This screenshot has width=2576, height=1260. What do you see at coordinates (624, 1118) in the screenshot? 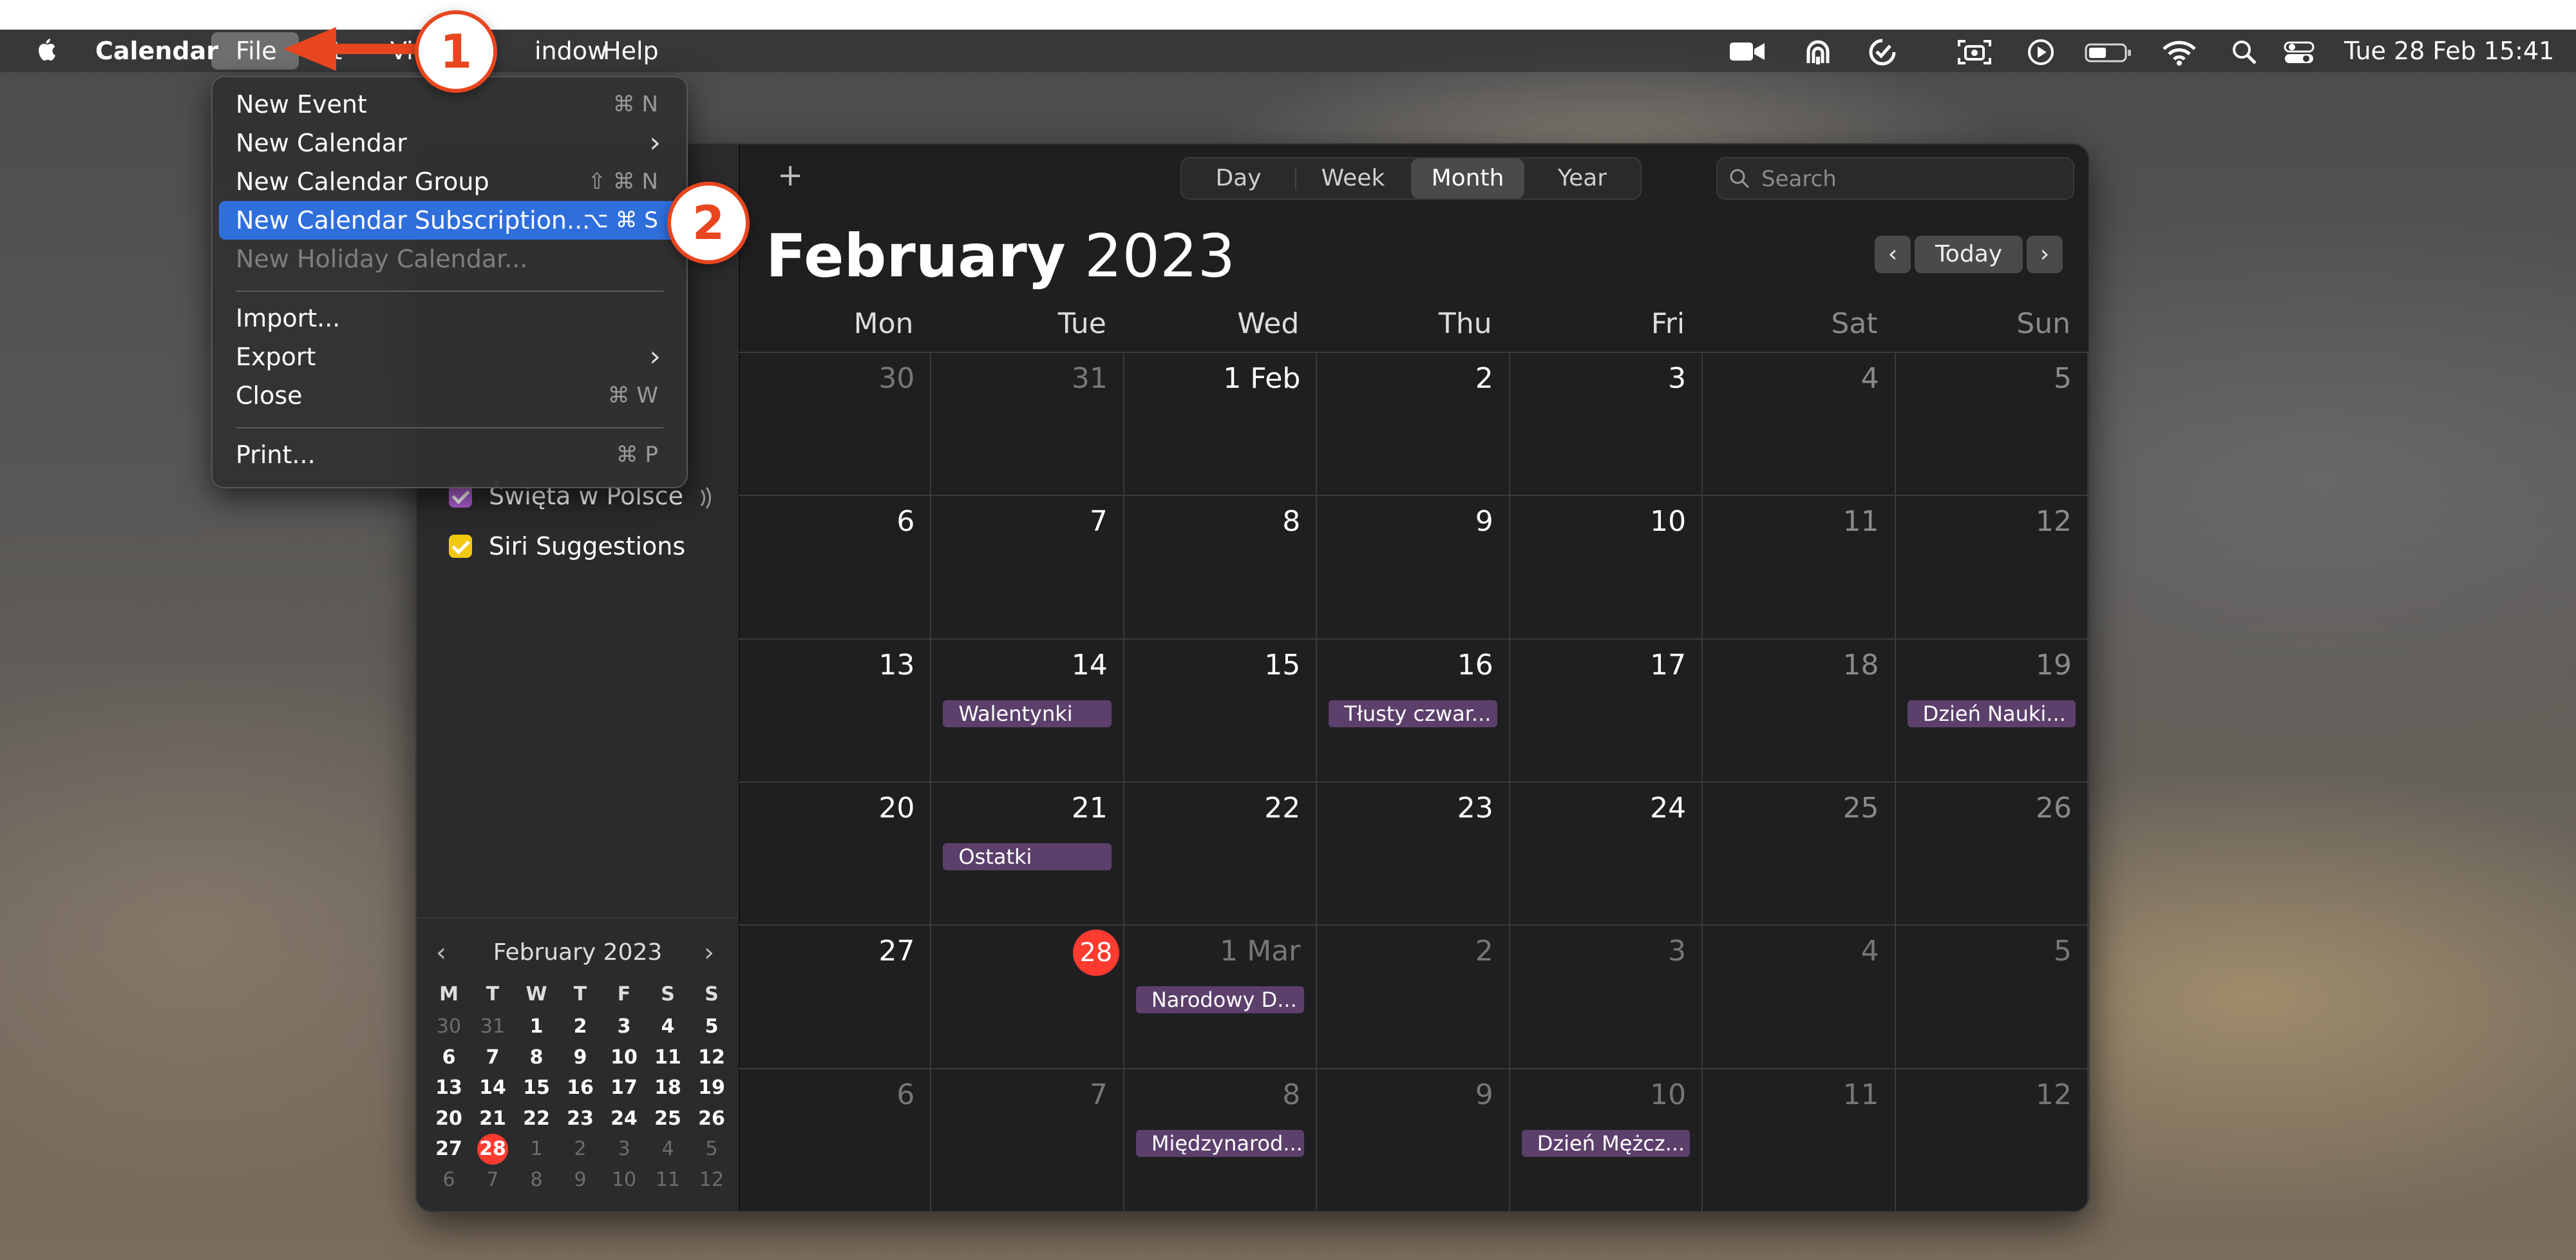
I see `mini-day: 24` at bounding box center [624, 1118].